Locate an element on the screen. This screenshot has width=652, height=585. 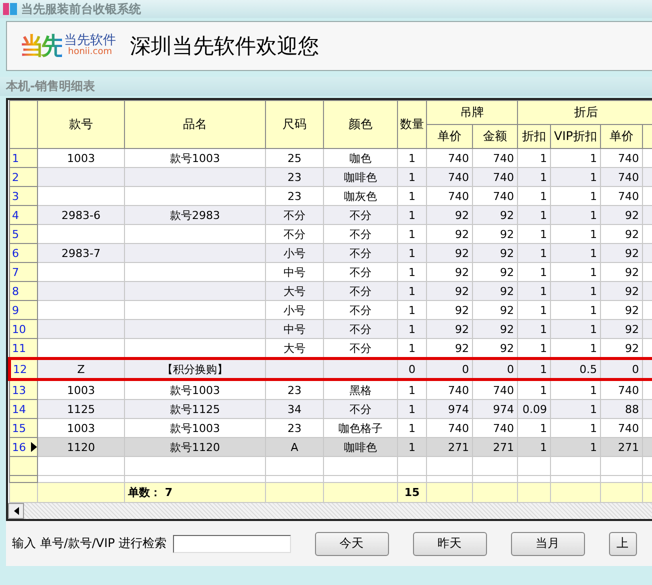
table-cell: 2983-7 is located at coordinates (81, 253).